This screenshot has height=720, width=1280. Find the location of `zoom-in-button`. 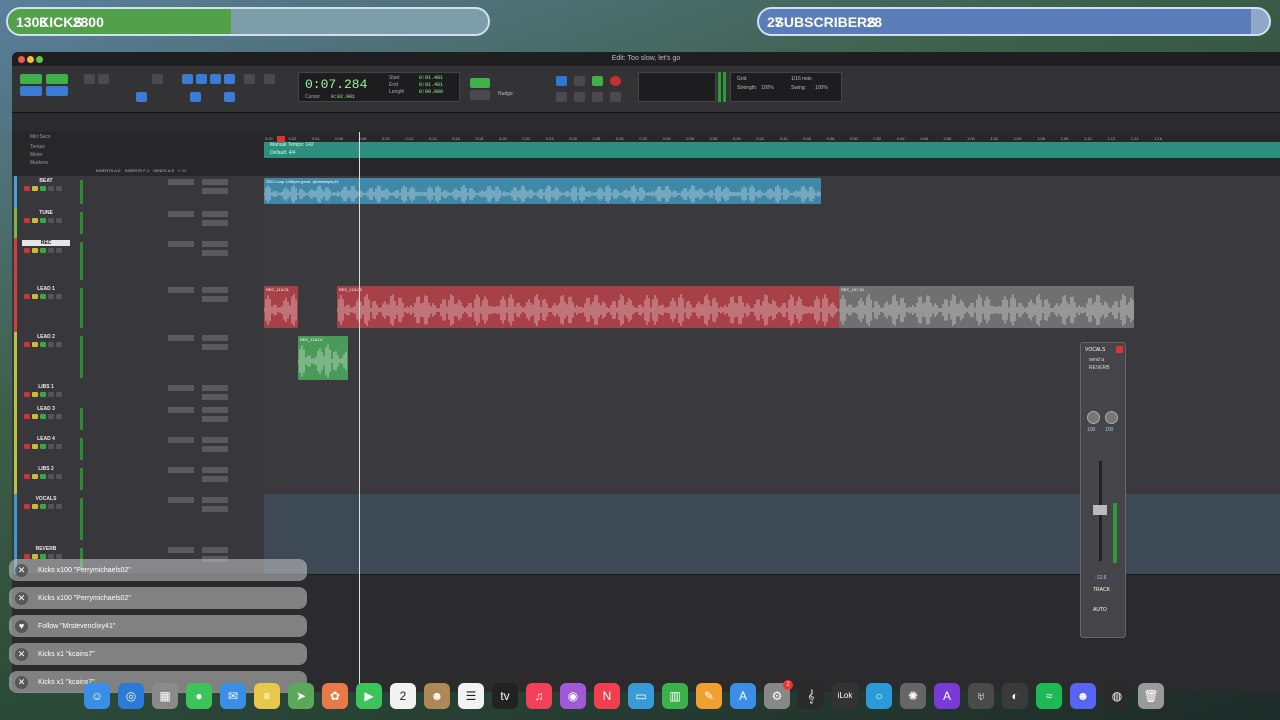

zoom-in-button is located at coordinates (103, 79).